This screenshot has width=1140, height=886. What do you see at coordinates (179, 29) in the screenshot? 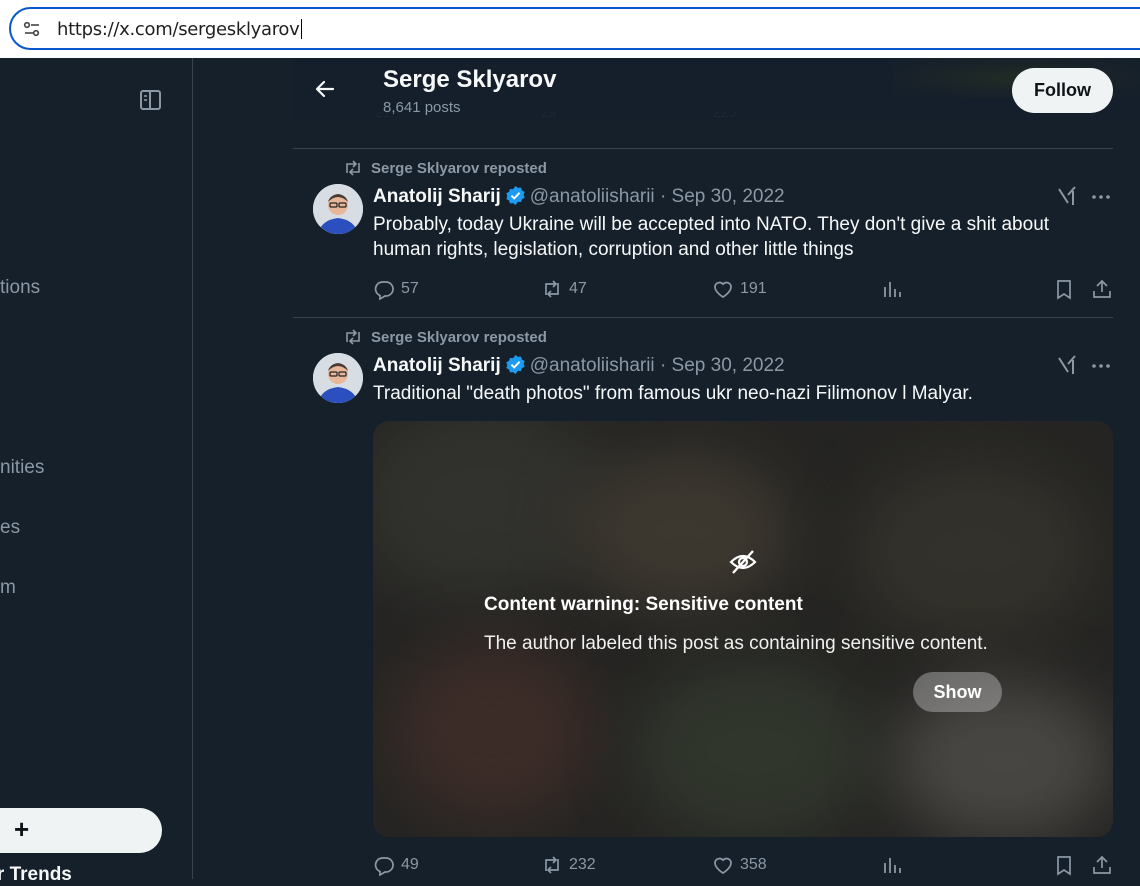
I see `url-text: https://x.com/sergesklyarov` at bounding box center [179, 29].